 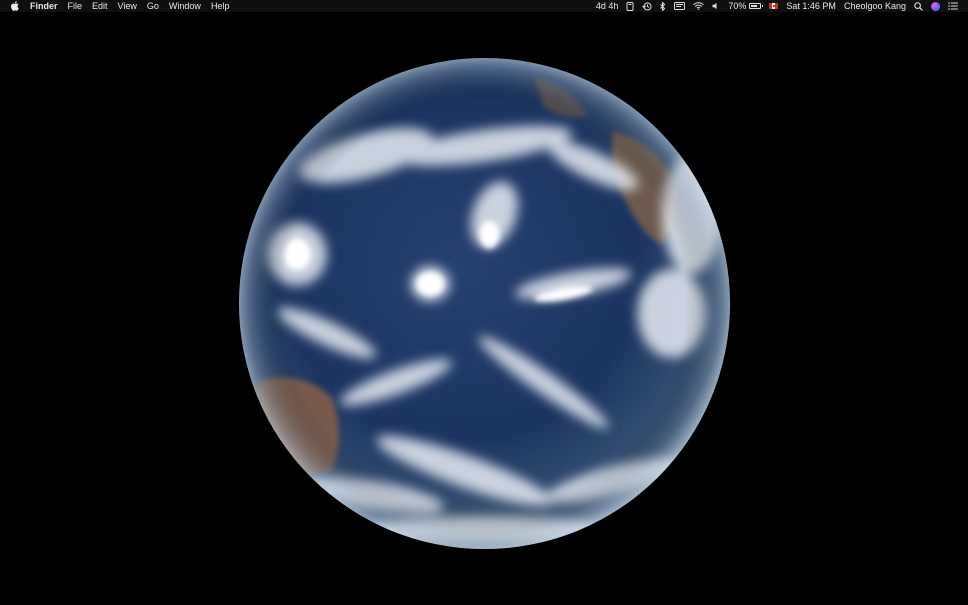 What do you see at coordinates (153, 6) in the screenshot?
I see `menu-go: Go` at bounding box center [153, 6].